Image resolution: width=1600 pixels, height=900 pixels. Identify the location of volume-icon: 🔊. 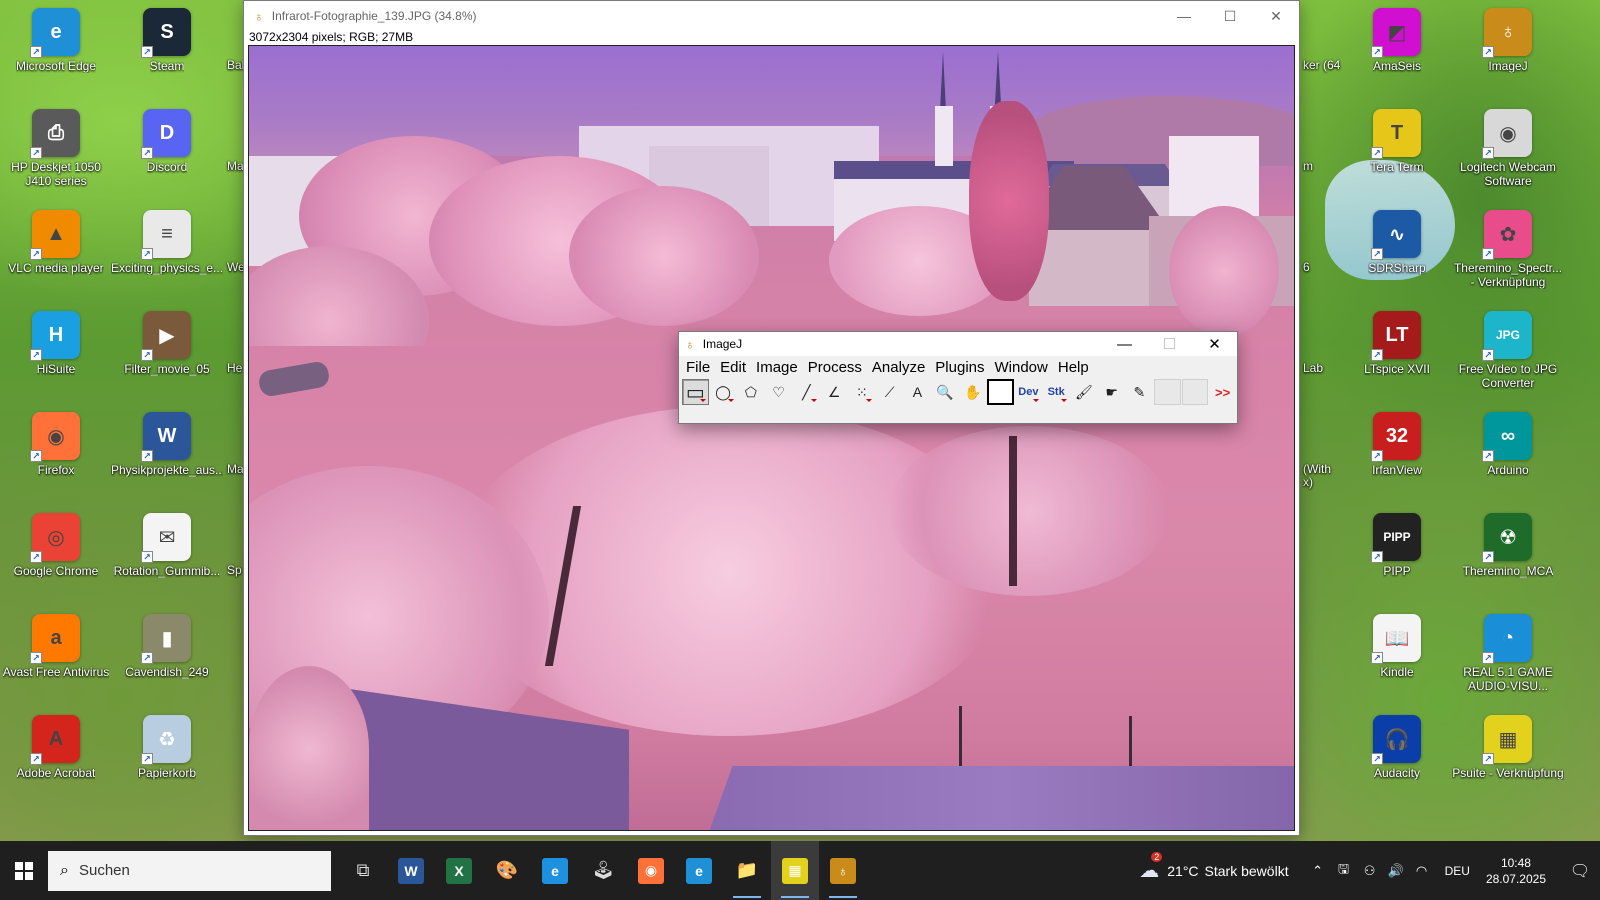
(1396, 871).